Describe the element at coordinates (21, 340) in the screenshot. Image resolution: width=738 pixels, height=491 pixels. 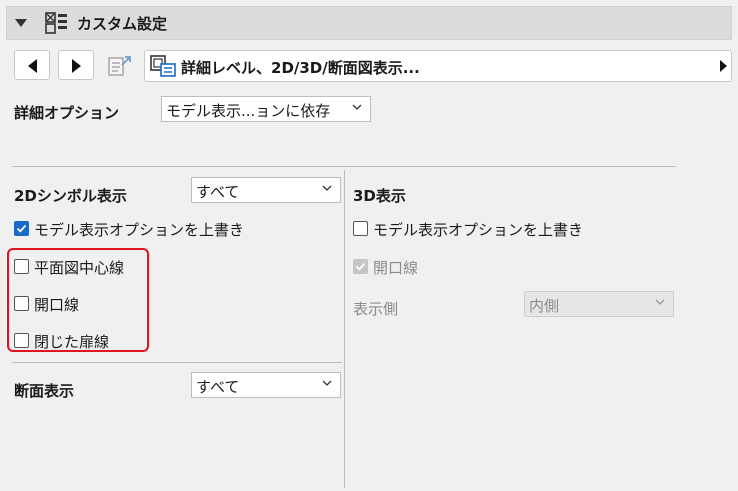
I see `closed-door-line-checkbox` at that location.